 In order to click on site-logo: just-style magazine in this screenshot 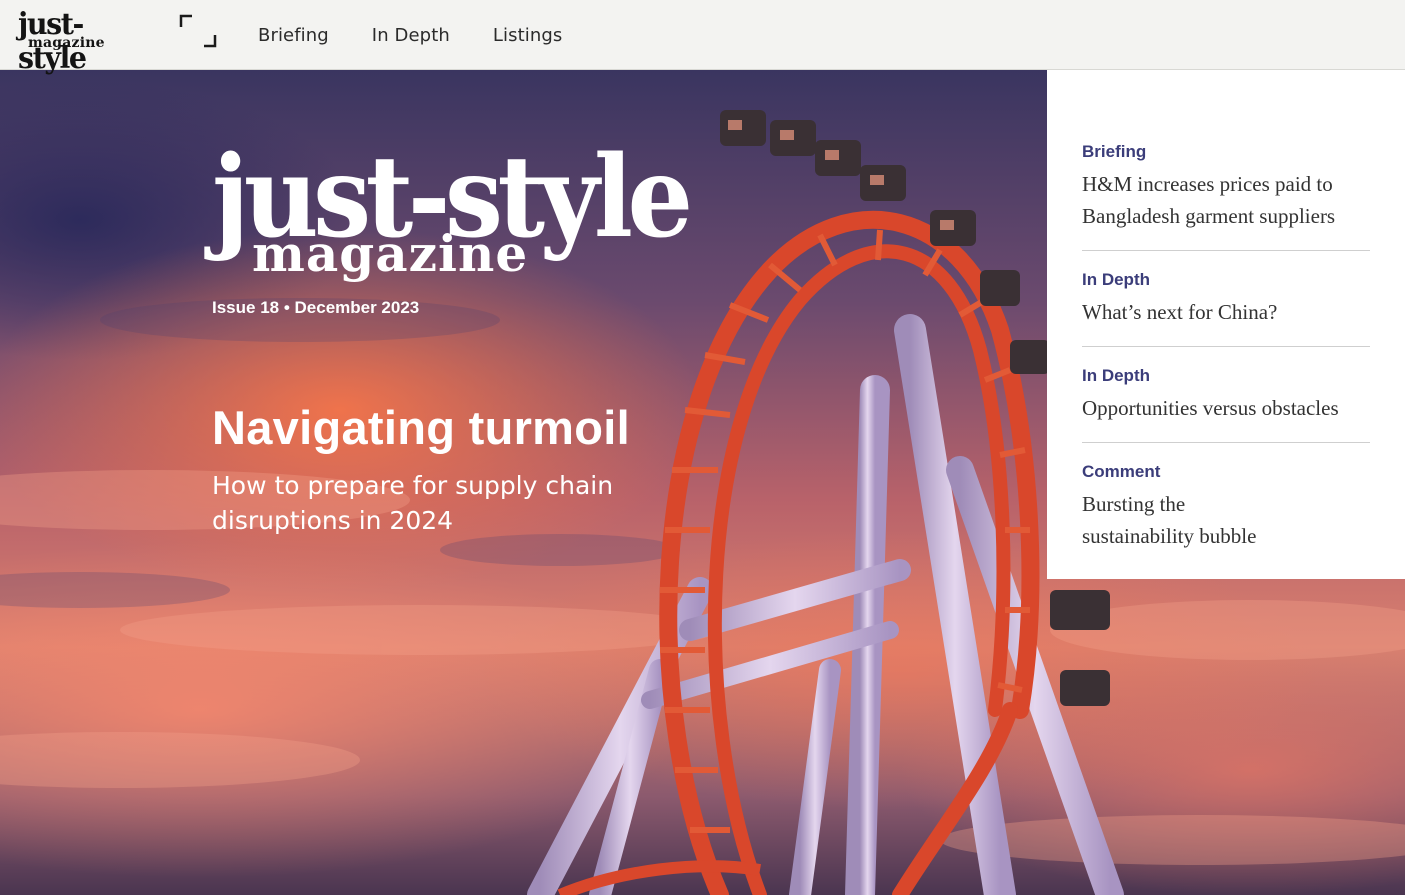, I will do `click(80, 42)`.